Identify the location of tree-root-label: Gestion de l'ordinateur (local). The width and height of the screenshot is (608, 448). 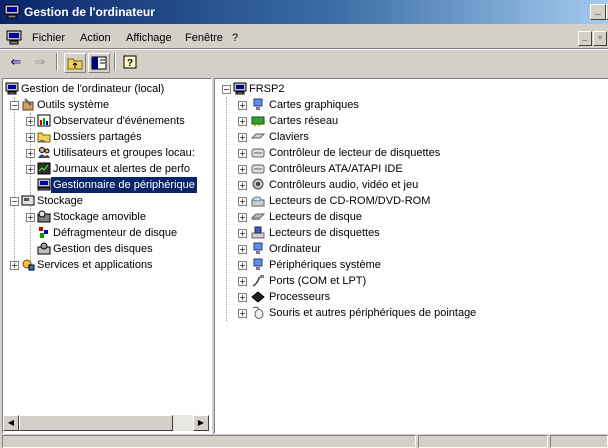
(93, 89).